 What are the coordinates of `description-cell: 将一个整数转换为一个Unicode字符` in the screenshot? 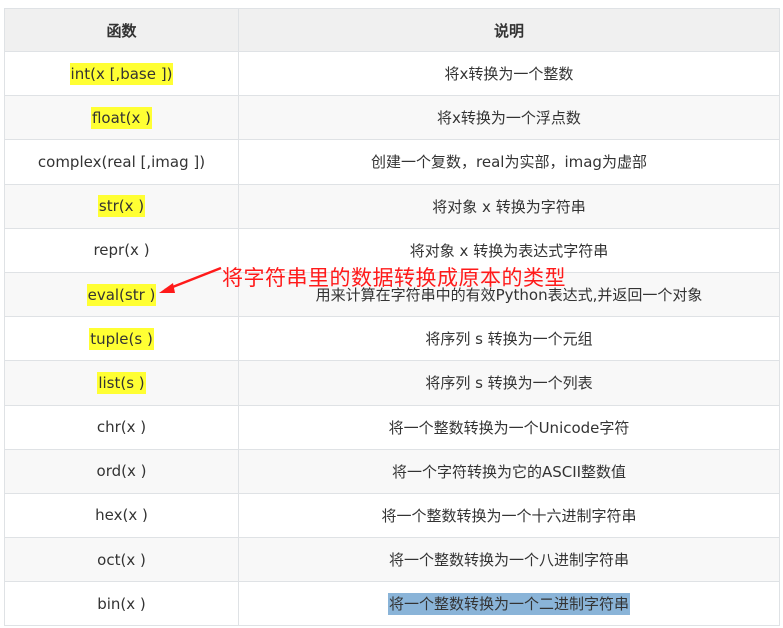 It's located at (509, 427).